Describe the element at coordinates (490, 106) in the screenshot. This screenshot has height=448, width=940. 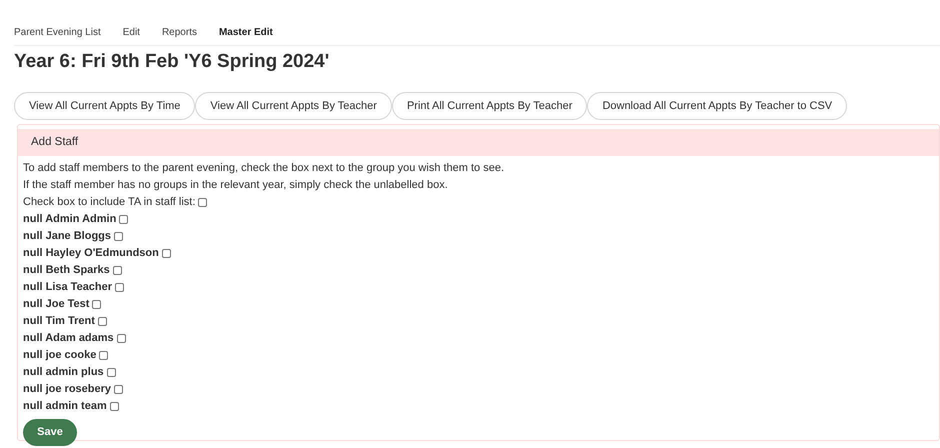
I see `action-button: Print All Current Appts By Teacher` at that location.